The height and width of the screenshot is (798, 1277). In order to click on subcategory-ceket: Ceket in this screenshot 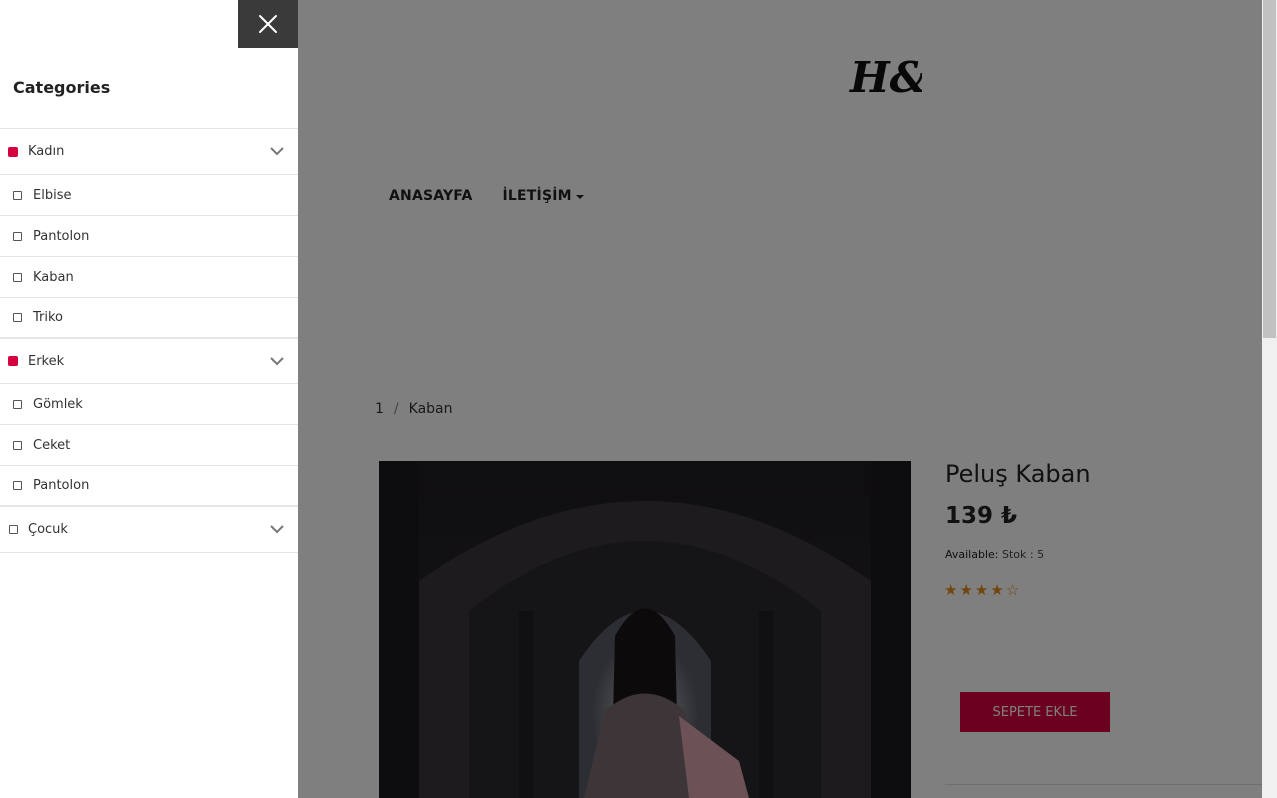, I will do `click(149, 445)`.